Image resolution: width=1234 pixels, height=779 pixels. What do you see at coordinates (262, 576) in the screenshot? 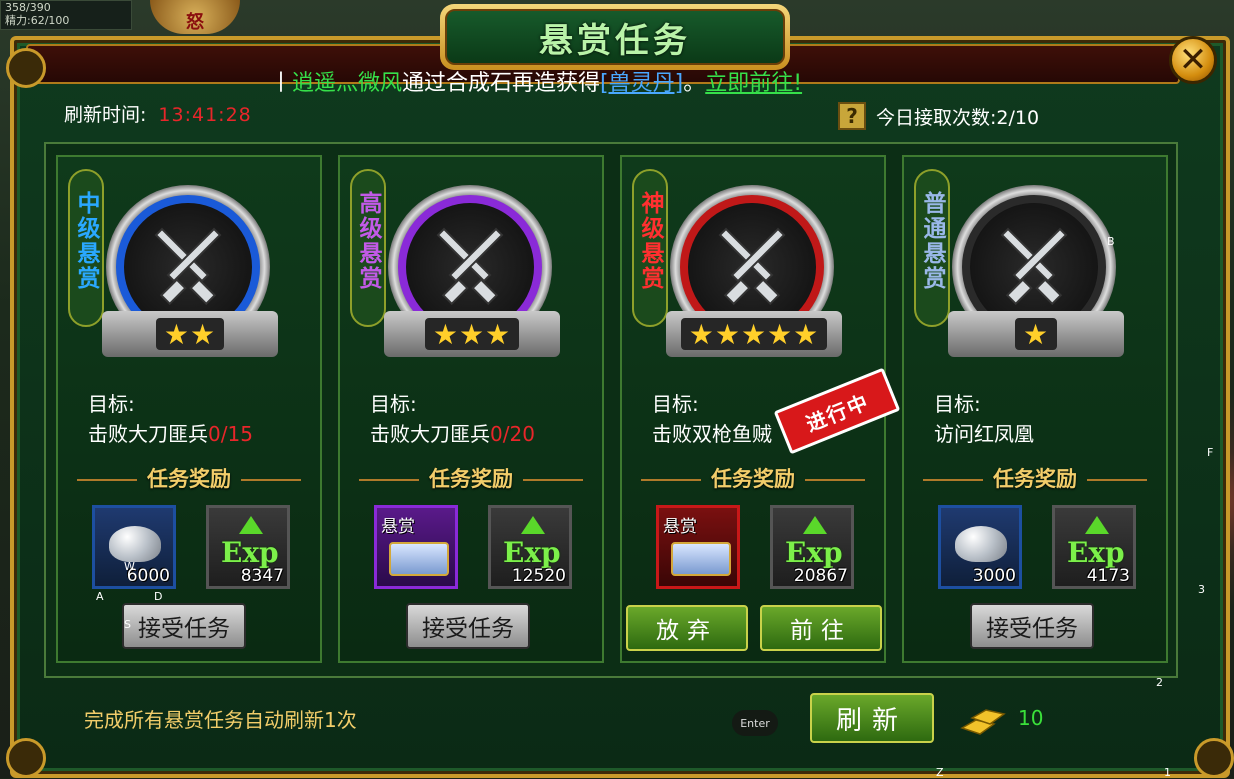
I see `reward-qty: 8347` at bounding box center [262, 576].